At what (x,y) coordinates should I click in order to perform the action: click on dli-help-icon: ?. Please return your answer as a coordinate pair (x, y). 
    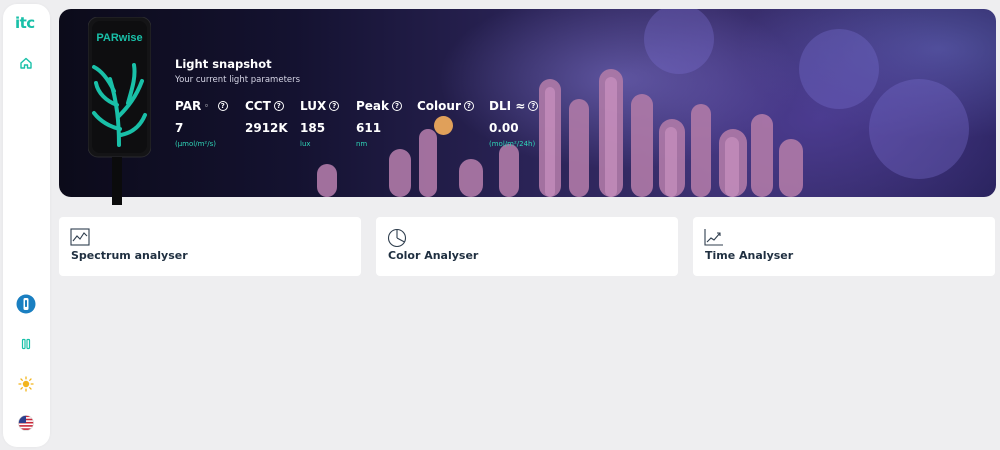
    Looking at the image, I should click on (533, 106).